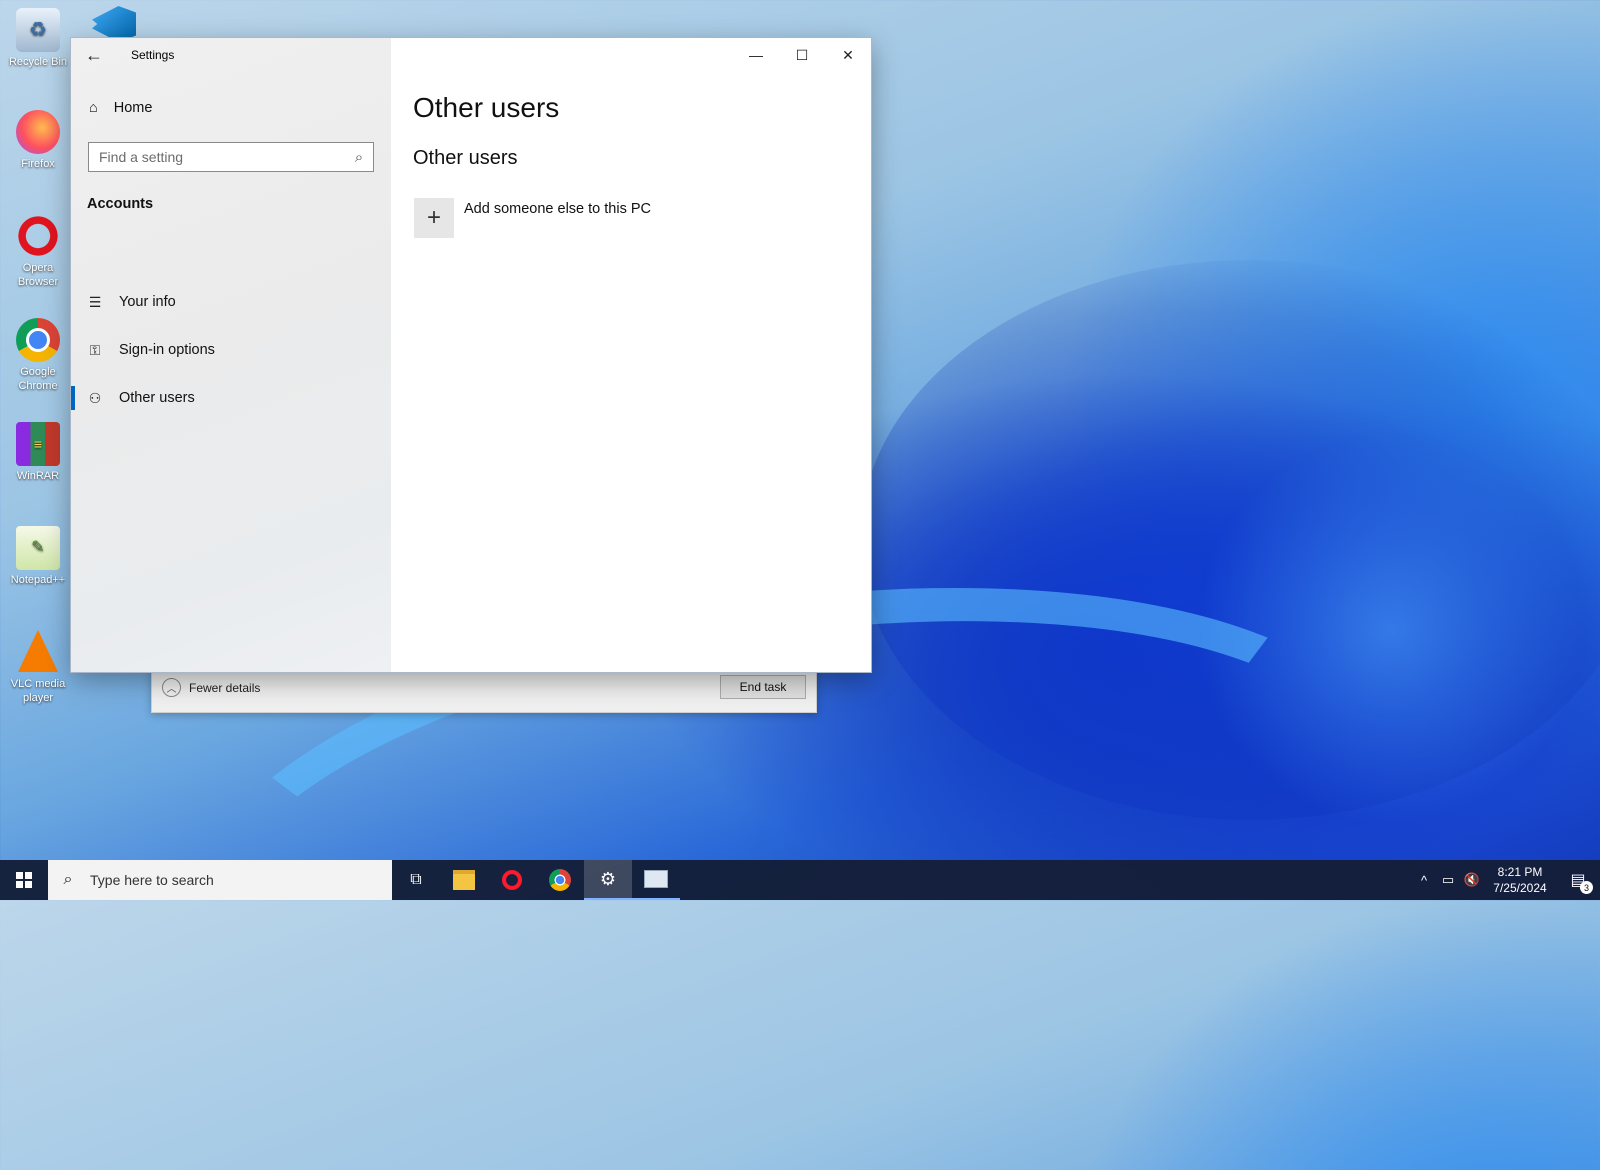  I want to click on fewer-details-label: Fewer details, so click(225, 687).